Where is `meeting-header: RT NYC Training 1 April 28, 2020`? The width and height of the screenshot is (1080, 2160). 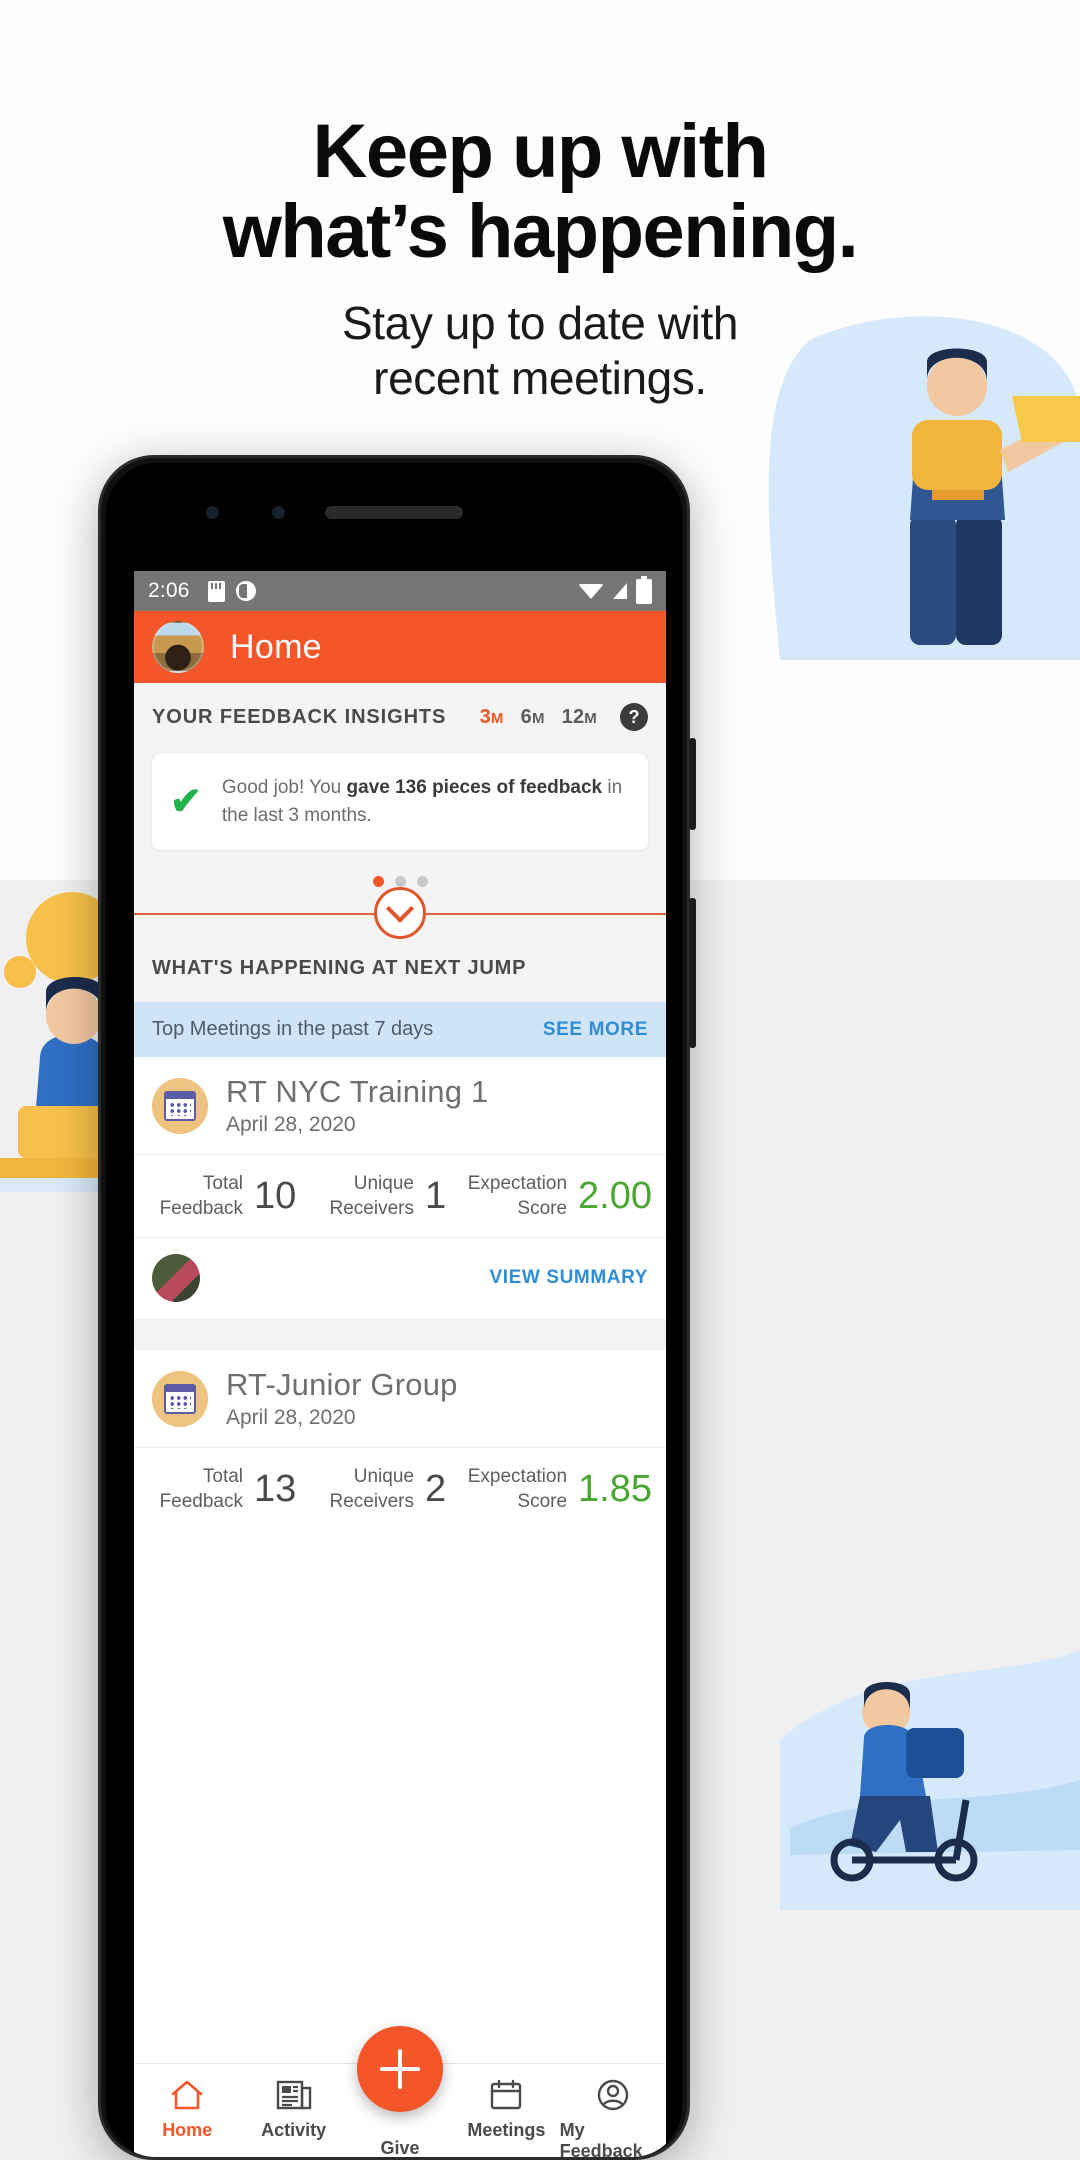 meeting-header: RT NYC Training 1 April 28, 2020 is located at coordinates (400, 1105).